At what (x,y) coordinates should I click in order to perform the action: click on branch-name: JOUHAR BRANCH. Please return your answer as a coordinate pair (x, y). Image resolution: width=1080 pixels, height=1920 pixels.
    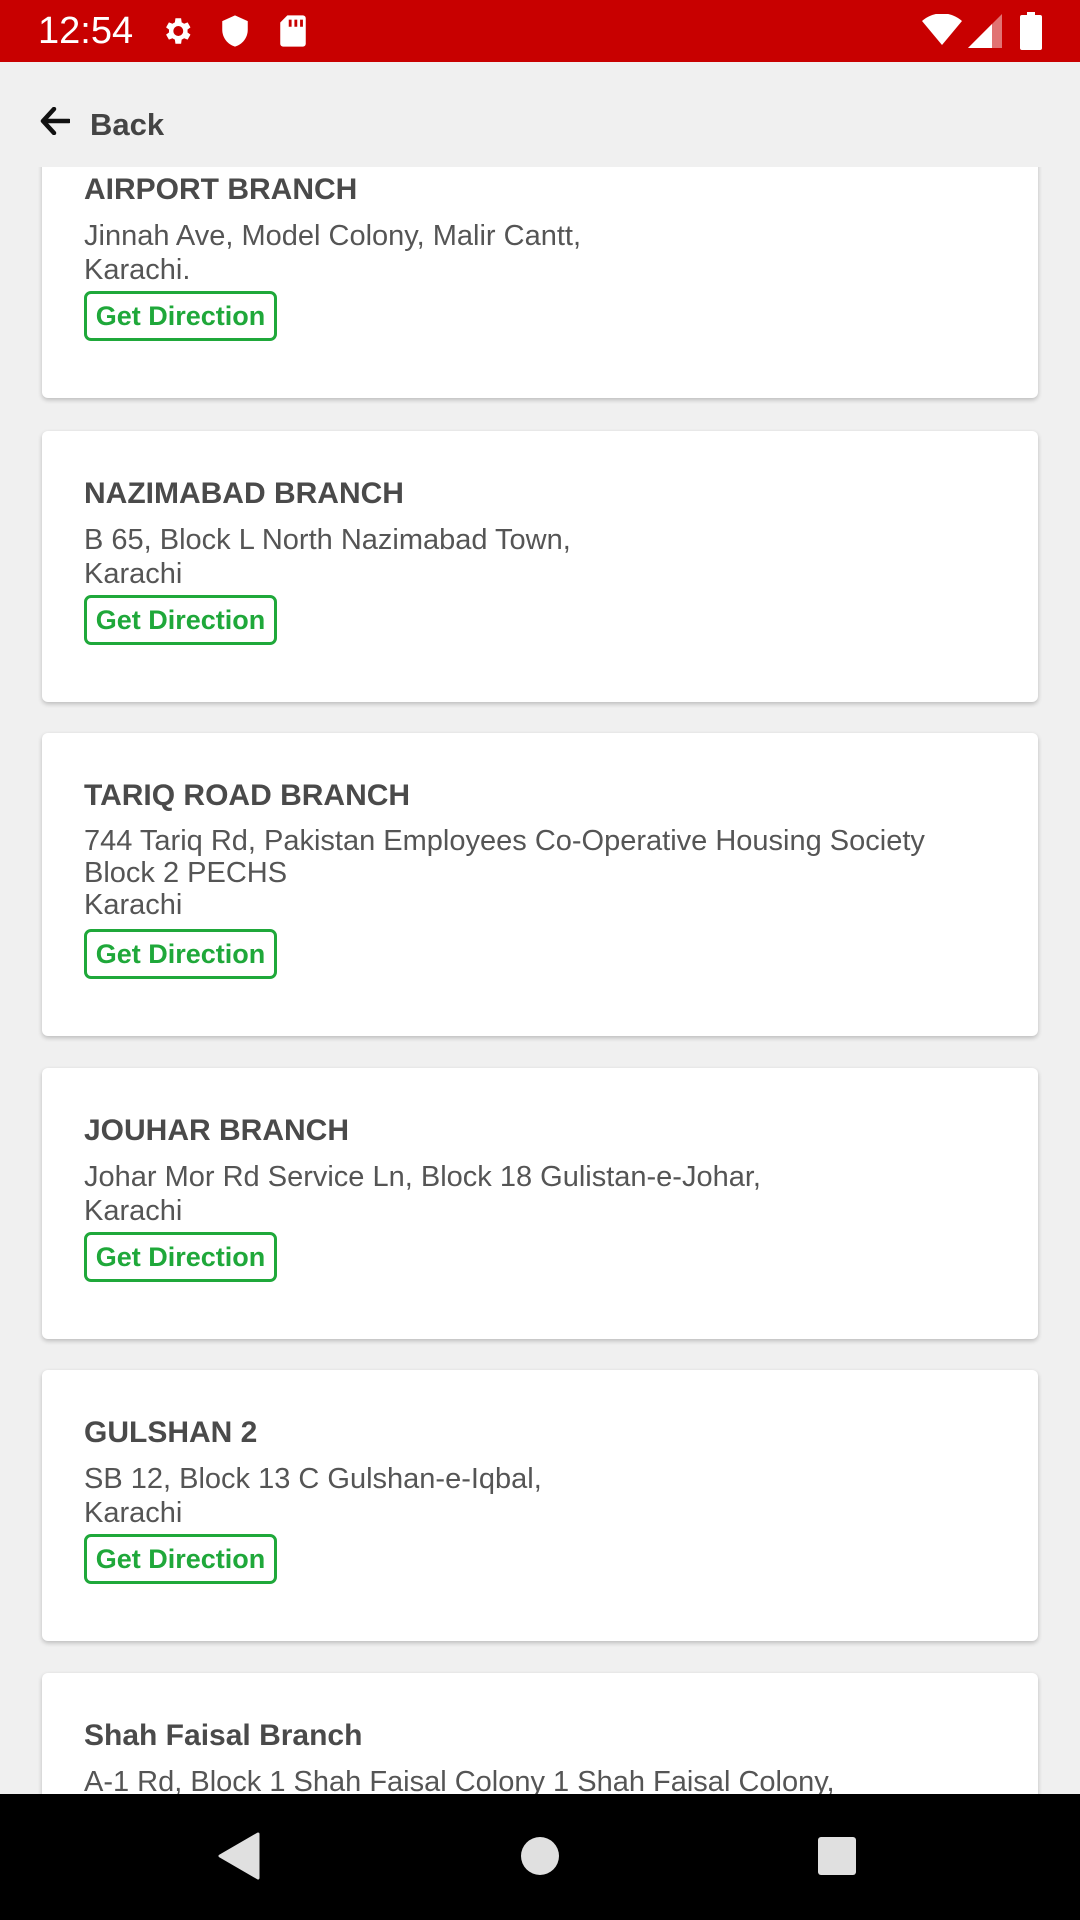
    Looking at the image, I should click on (217, 1130).